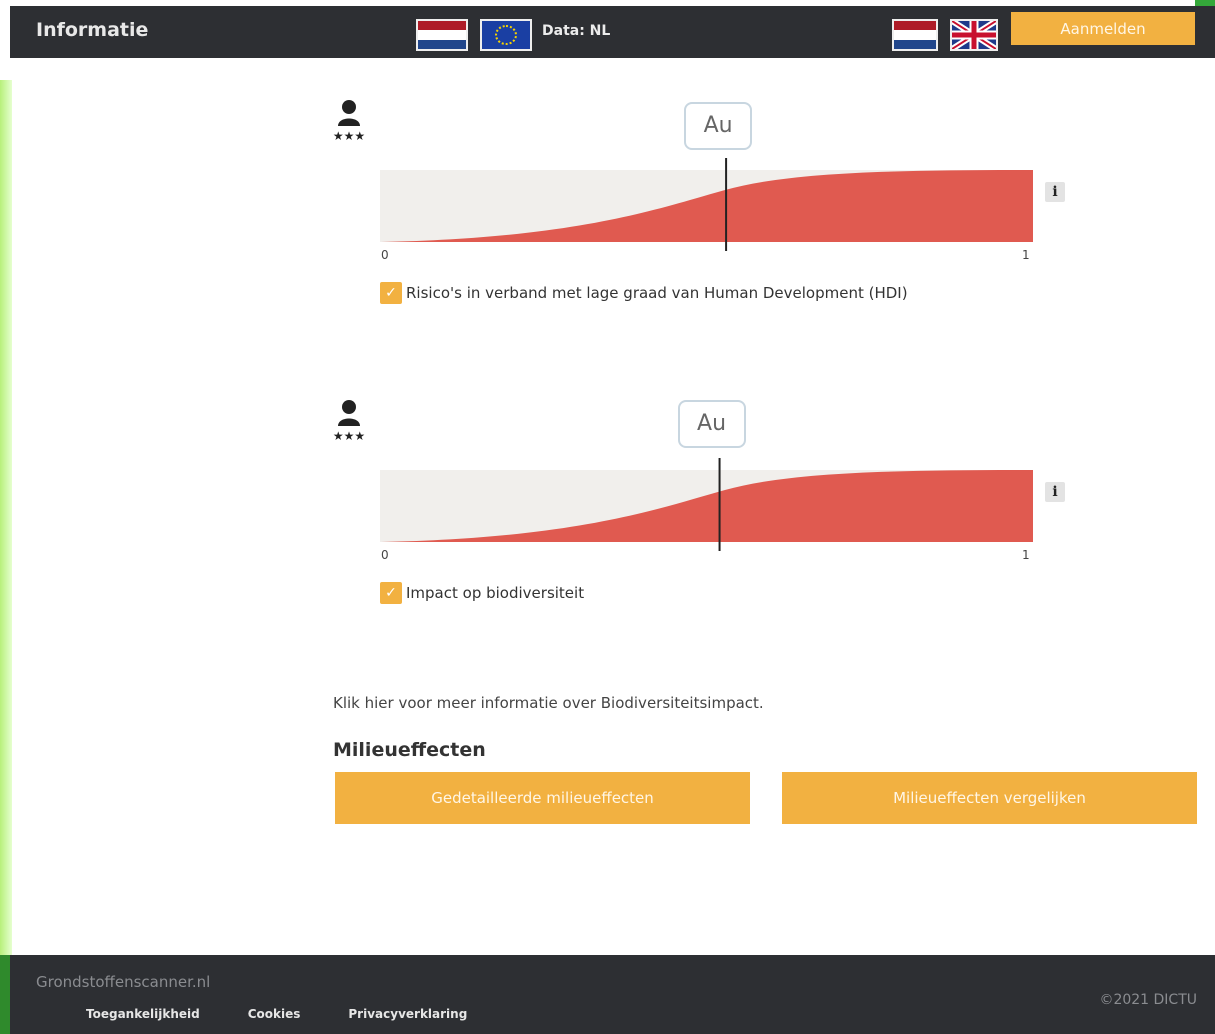 The image size is (1215, 1034). Describe the element at coordinates (576, 31) in the screenshot. I see `data-region-label: Data: NL` at that location.